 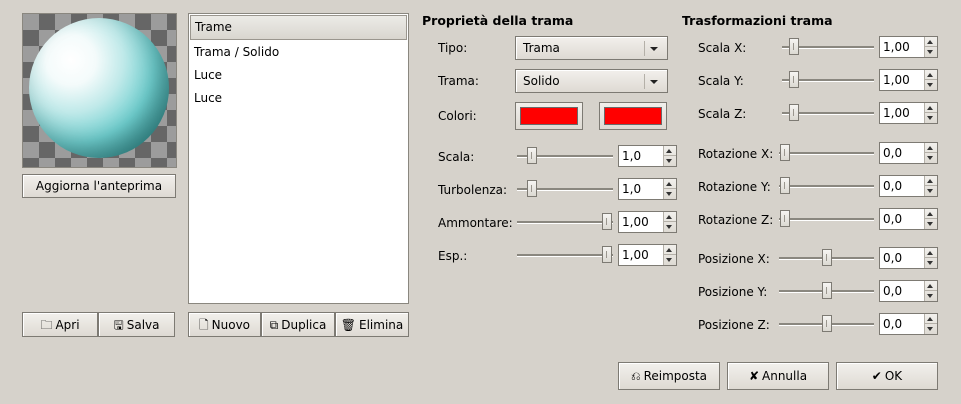 What do you see at coordinates (828, 47) in the screenshot?
I see `scale-x-slider` at bounding box center [828, 47].